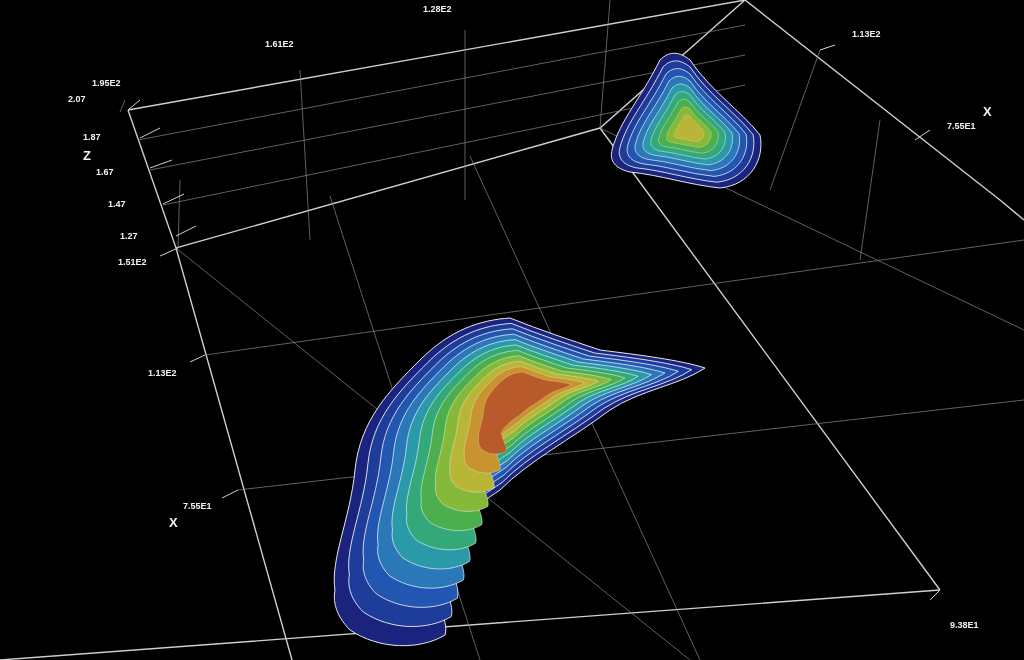 The width and height of the screenshot is (1024, 660). Describe the element at coordinates (117, 204) in the screenshot. I see `tick-label: 1.47` at that location.